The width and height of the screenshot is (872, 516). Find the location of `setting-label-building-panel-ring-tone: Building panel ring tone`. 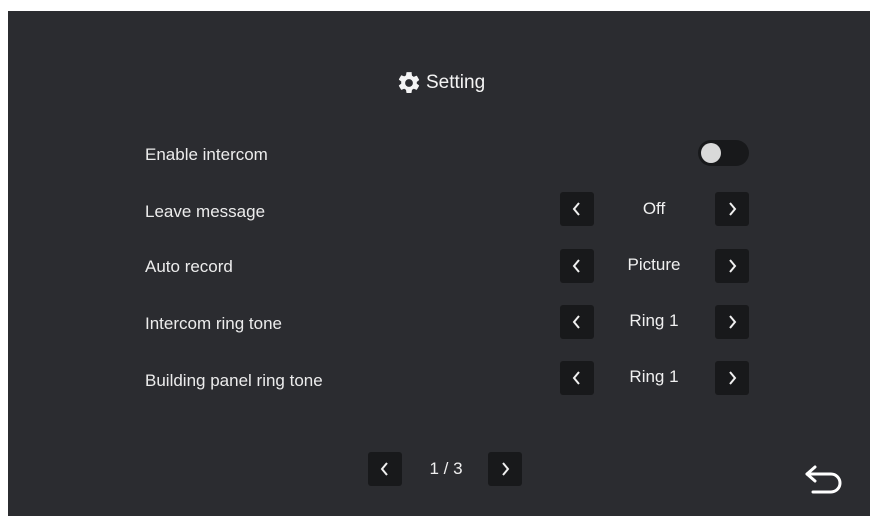

setting-label-building-panel-ring-tone: Building panel ring tone is located at coordinates (234, 380).